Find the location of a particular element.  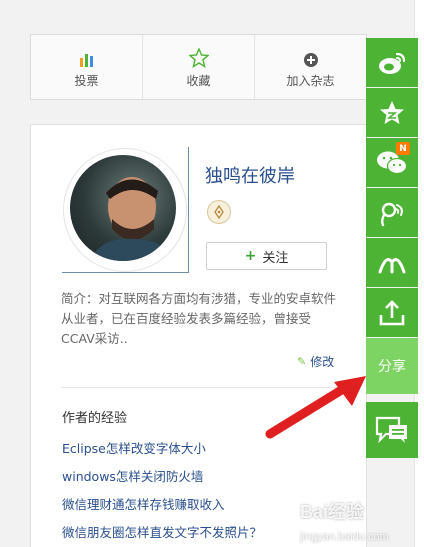

action-bar: 投票 收藏 加入杂志 is located at coordinates (198, 67).